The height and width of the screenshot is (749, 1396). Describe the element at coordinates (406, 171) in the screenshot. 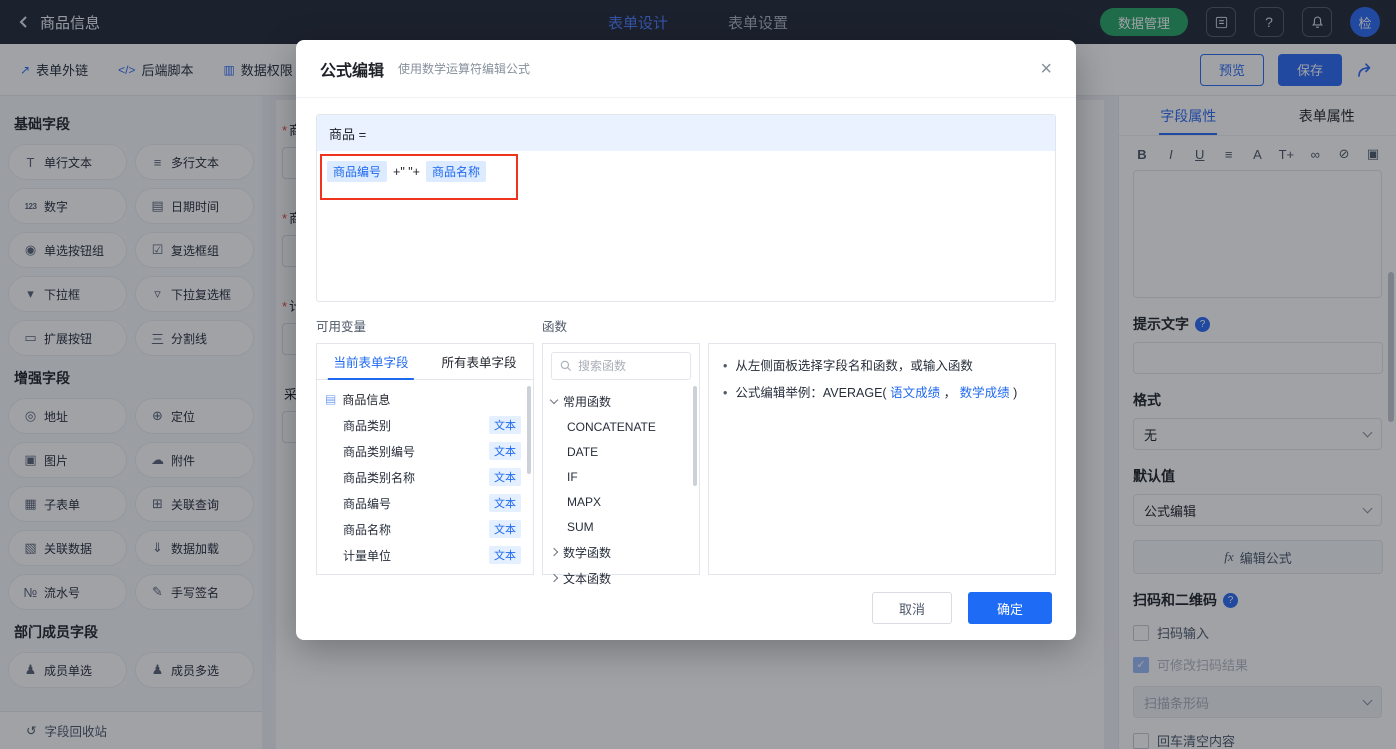

I see `formula-operator: +" "+` at that location.